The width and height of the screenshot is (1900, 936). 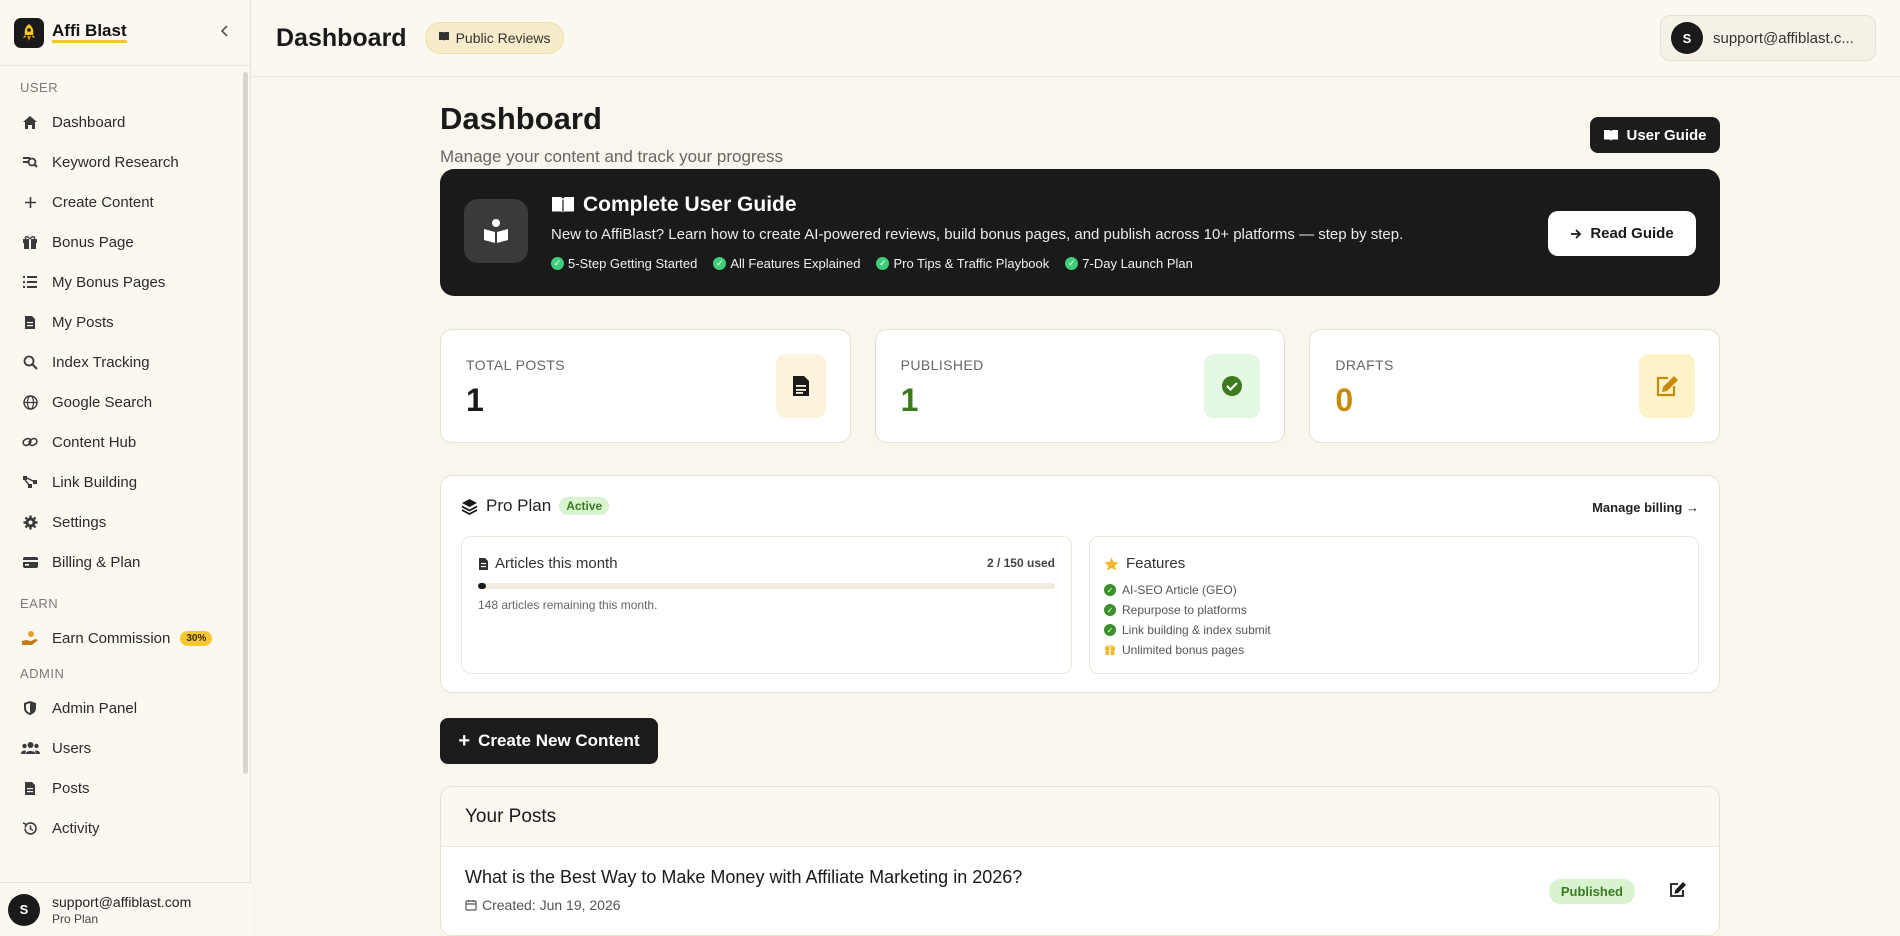 I want to click on sidebar-item-google-search: Google Search, so click(x=121, y=402).